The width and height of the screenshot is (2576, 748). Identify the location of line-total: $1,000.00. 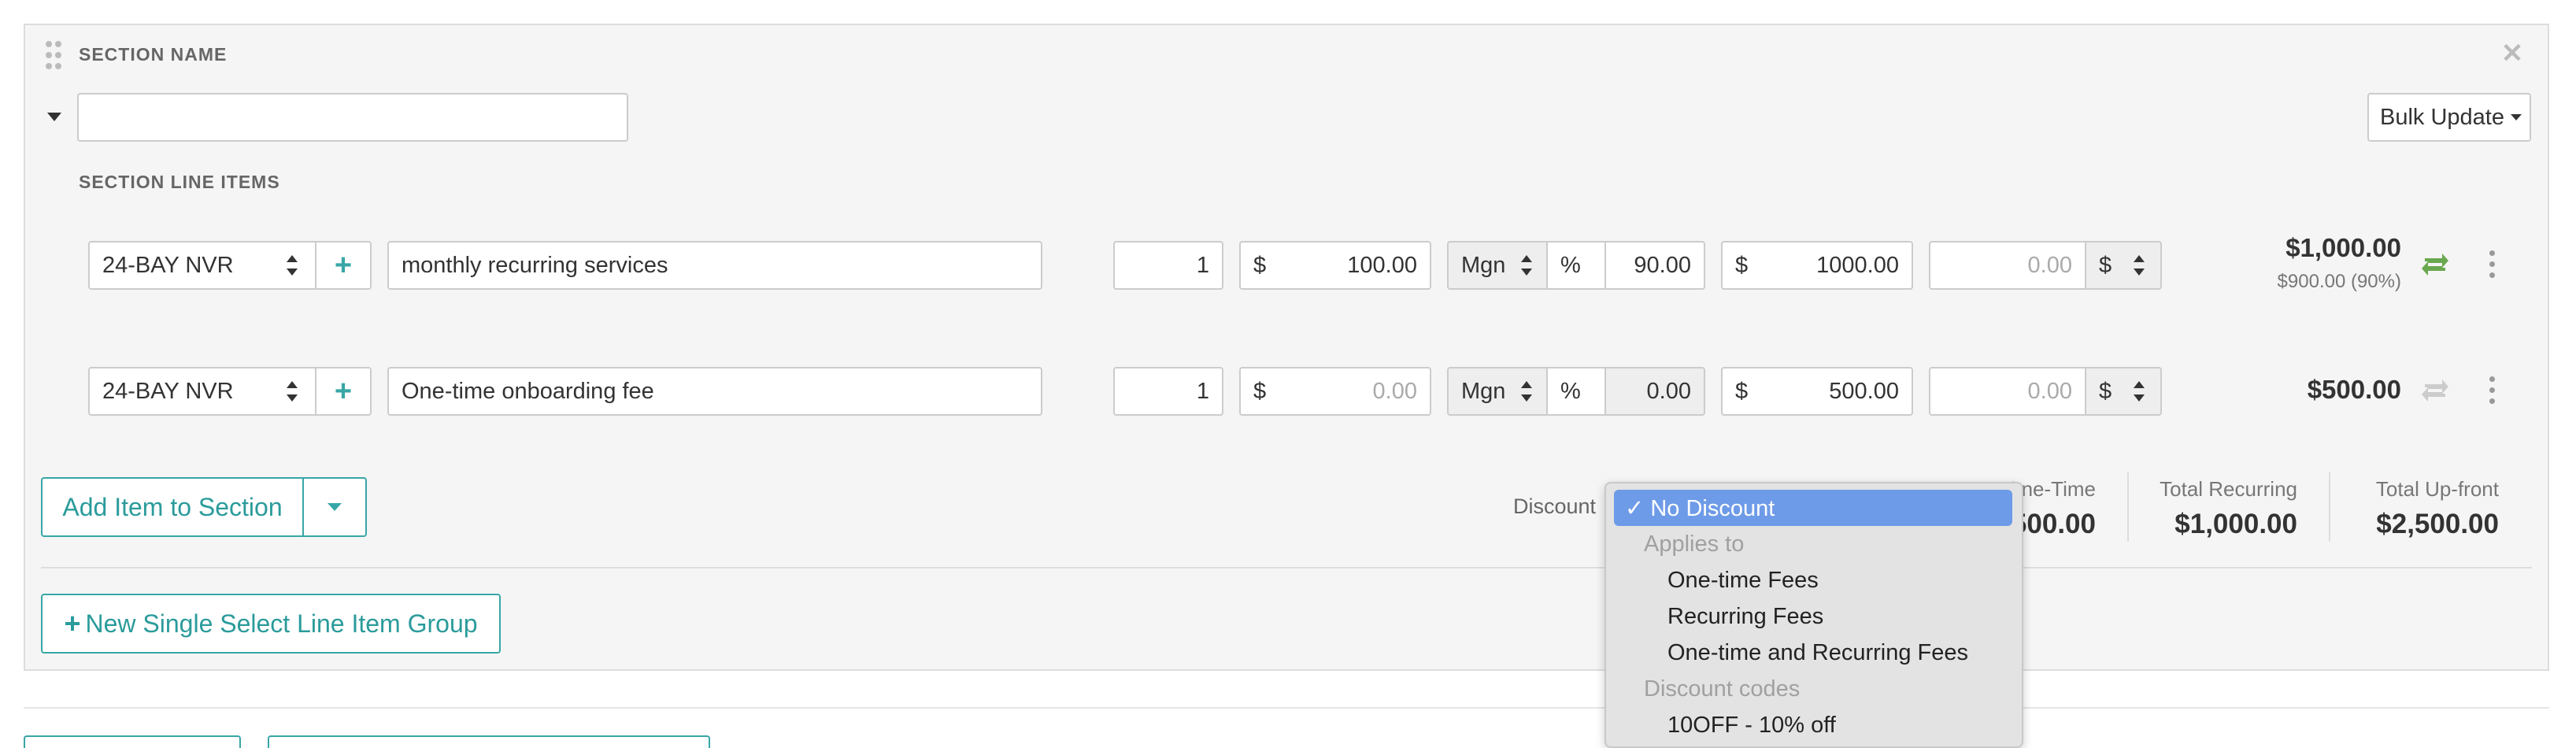
(2343, 247).